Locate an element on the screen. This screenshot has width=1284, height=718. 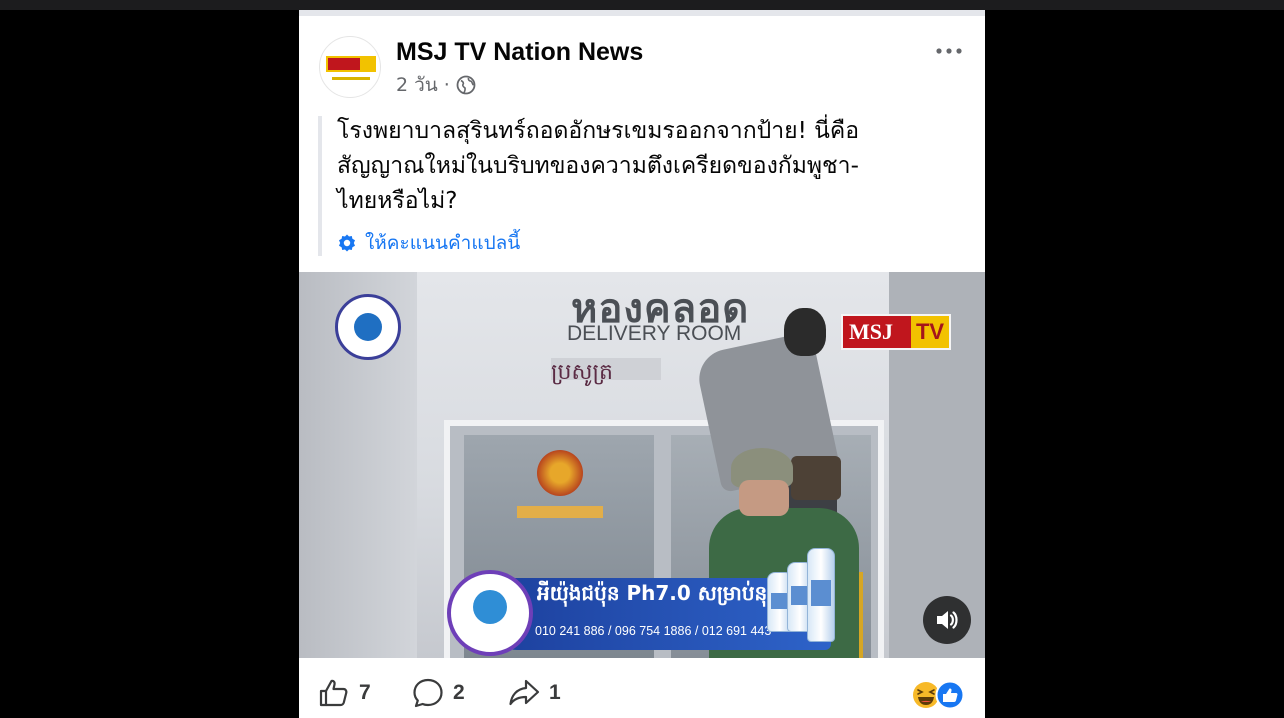
like-button: 7 is located at coordinates (344, 693).